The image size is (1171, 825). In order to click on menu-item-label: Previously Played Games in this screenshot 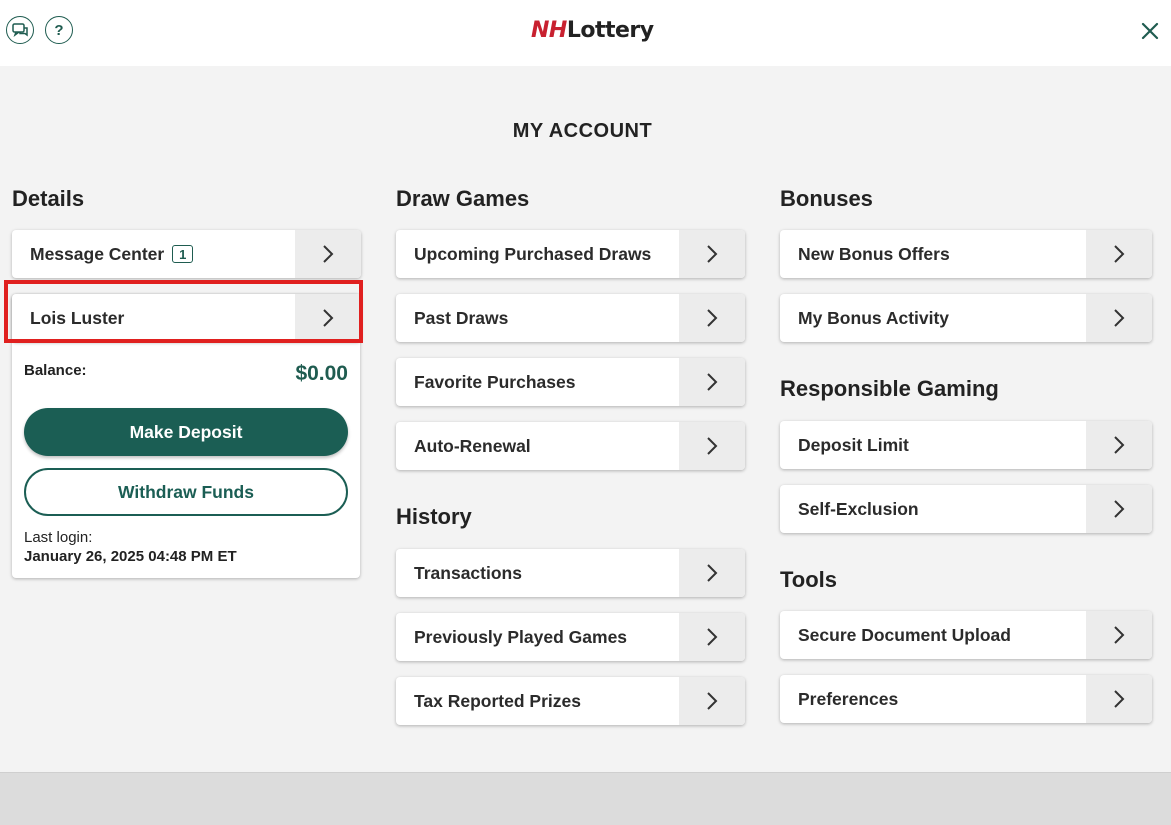, I will do `click(521, 636)`.